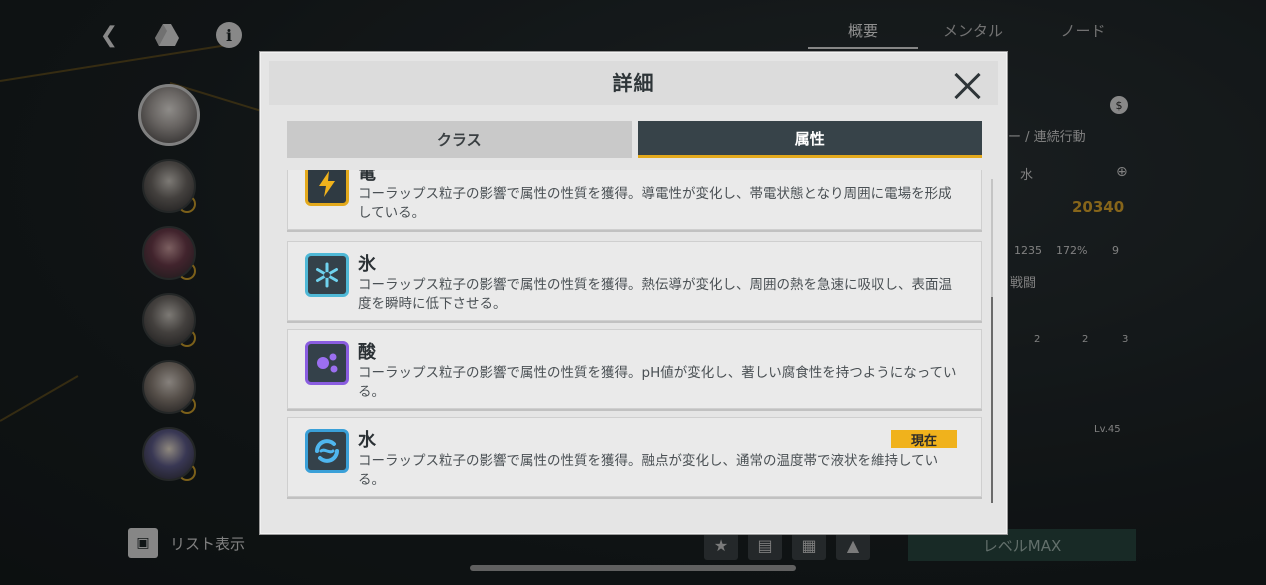 The height and width of the screenshot is (585, 1266). What do you see at coordinates (809, 139) in the screenshot?
I see `tab-attribute: 属性` at bounding box center [809, 139].